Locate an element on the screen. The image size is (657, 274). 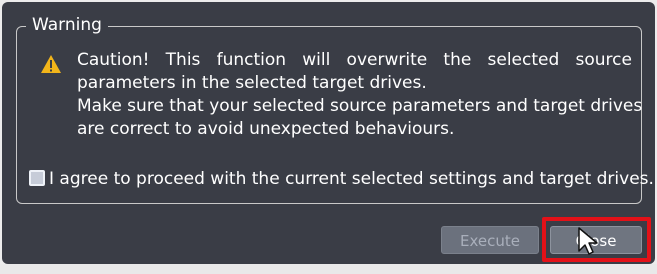
warning-icon is located at coordinates (51, 64).